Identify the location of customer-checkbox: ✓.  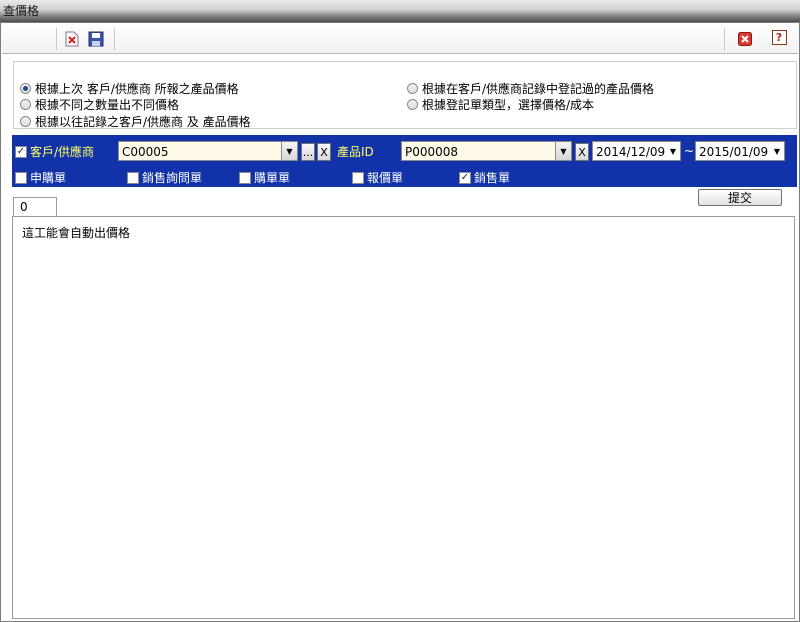
(21, 151).